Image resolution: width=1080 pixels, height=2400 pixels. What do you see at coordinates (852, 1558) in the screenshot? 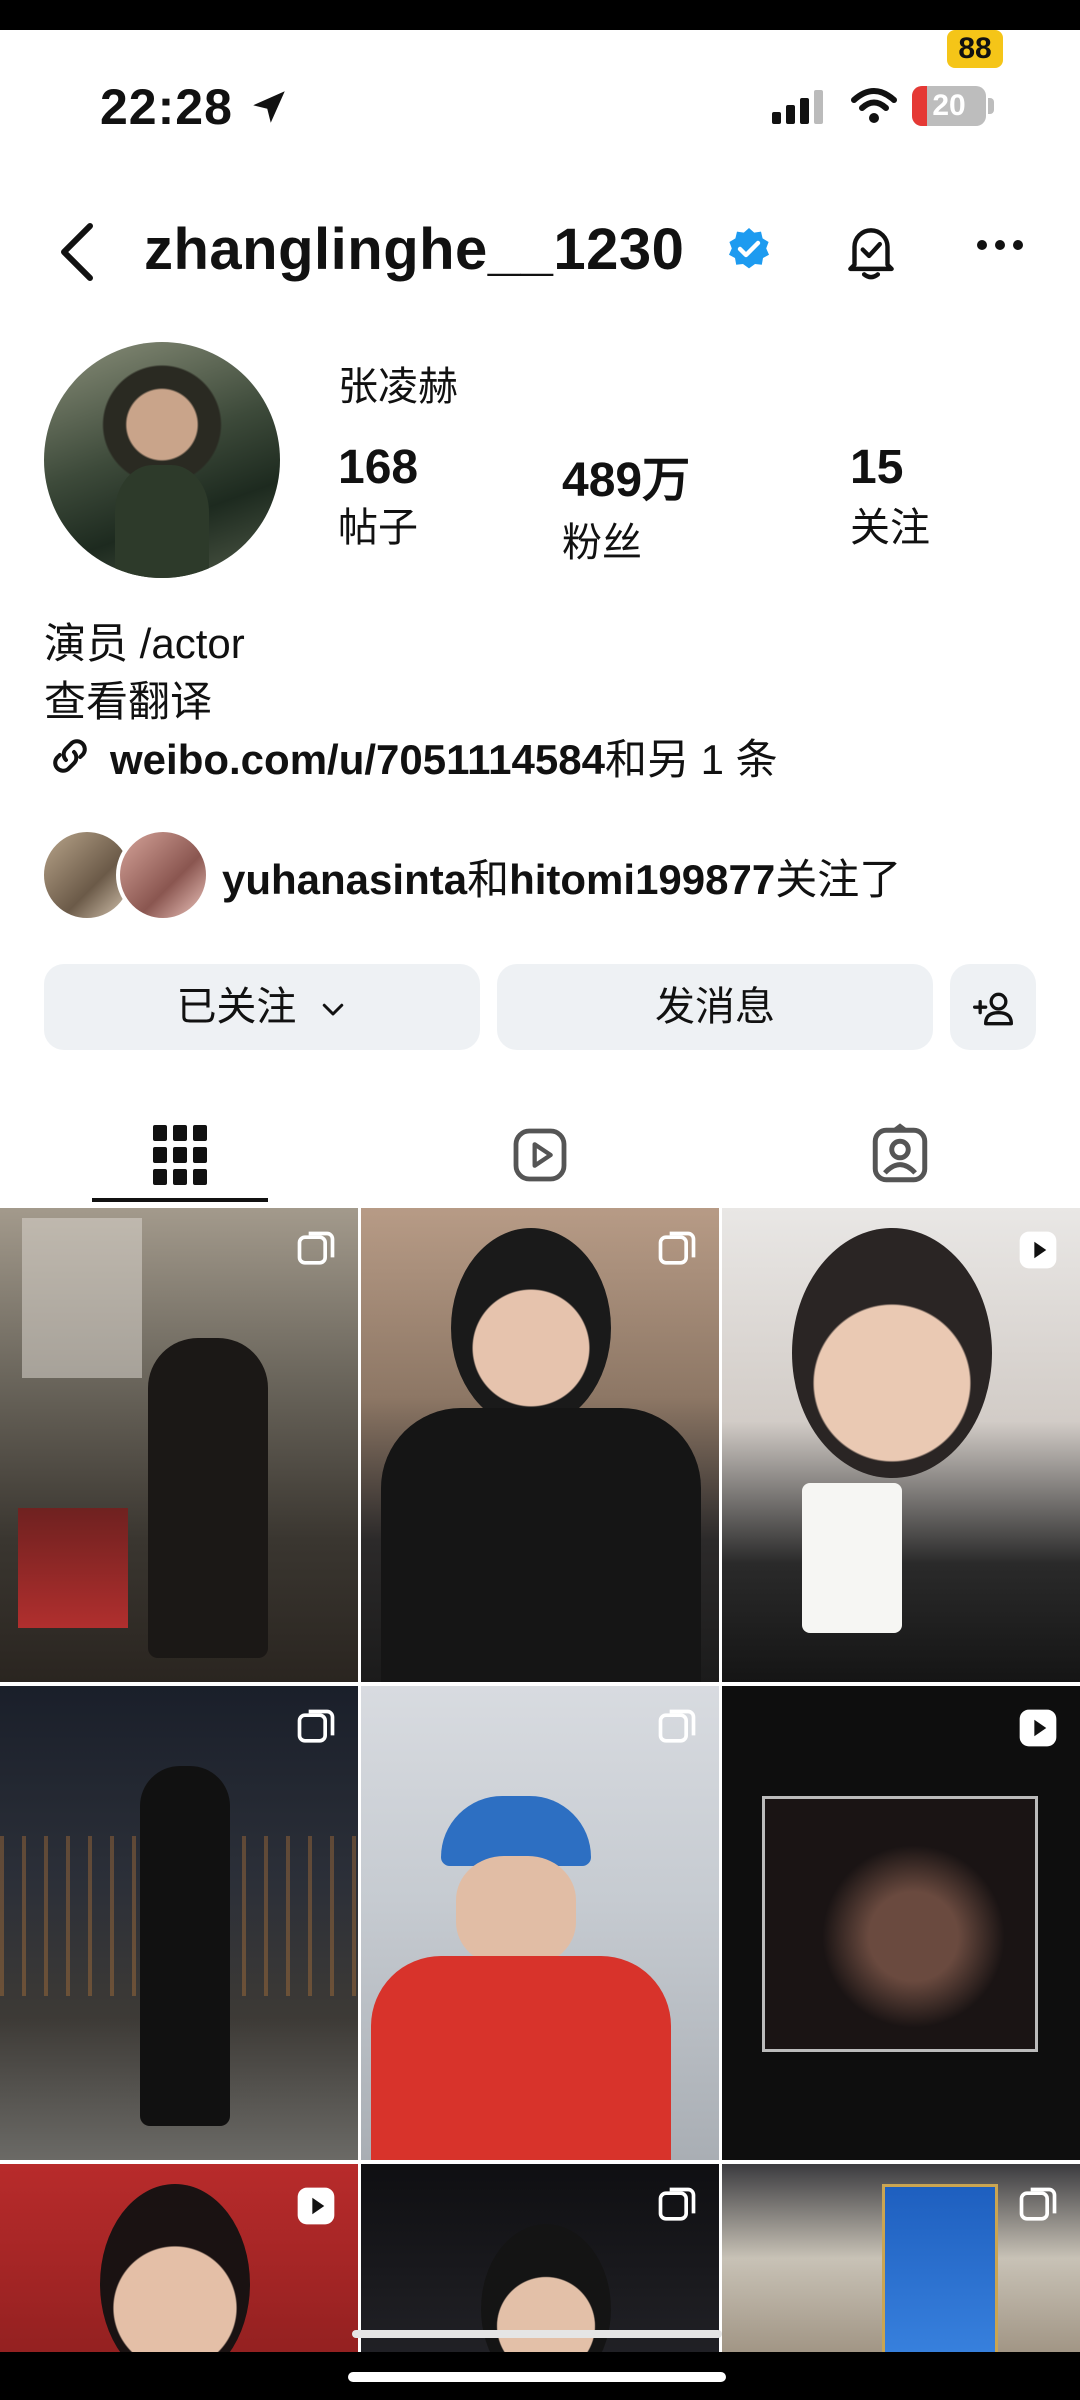
I see `cup-shape` at bounding box center [852, 1558].